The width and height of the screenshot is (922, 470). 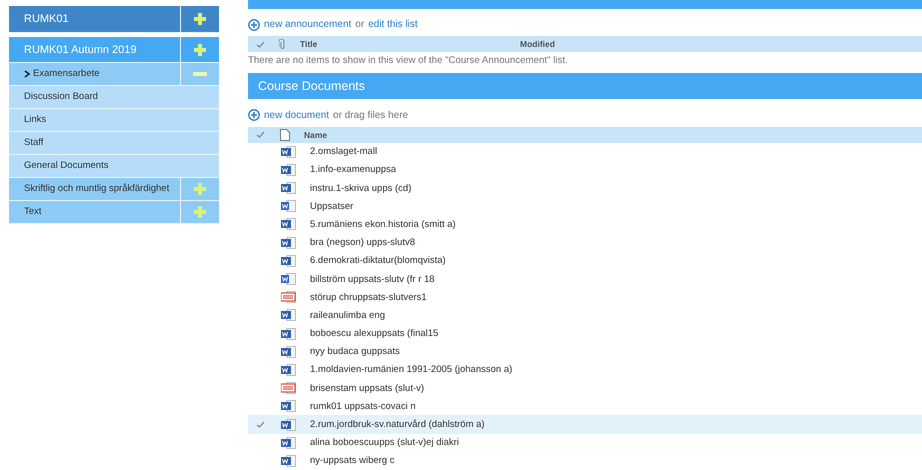 I want to click on edit-list-link: edit this list, so click(x=393, y=24).